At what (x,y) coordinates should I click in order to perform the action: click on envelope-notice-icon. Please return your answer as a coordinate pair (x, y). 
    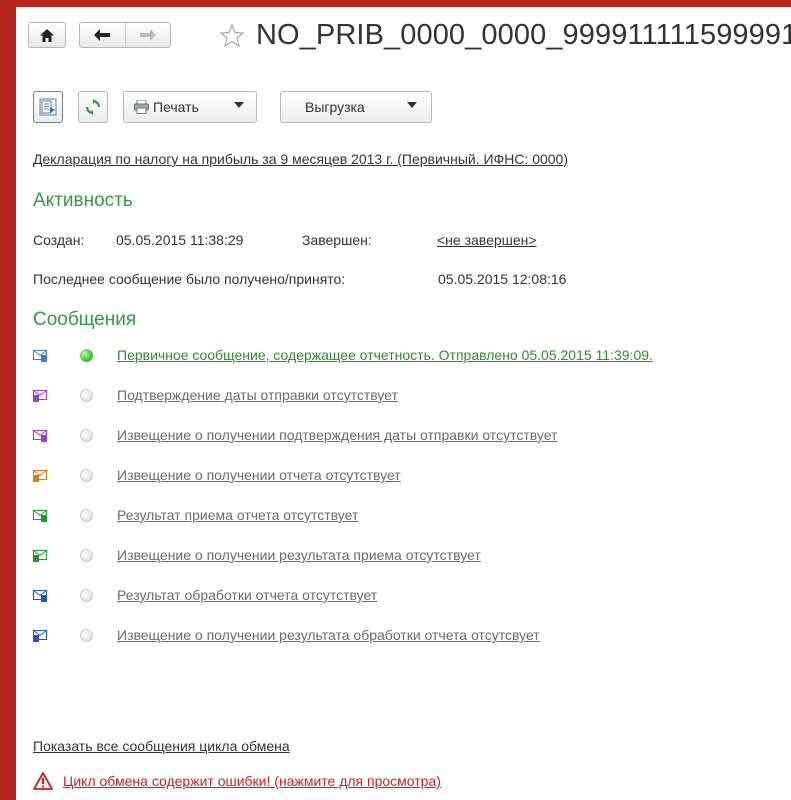
    Looking at the image, I should click on (40, 436).